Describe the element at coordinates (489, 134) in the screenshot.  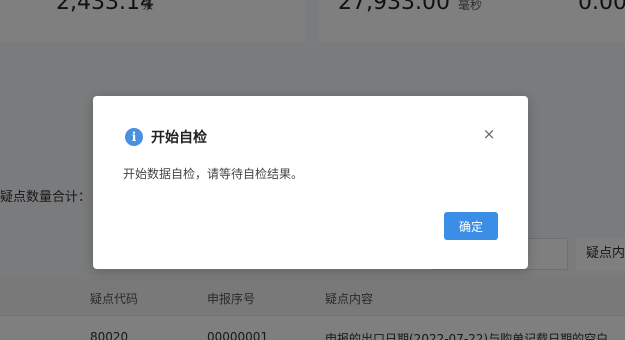
I see `close-icon: ×` at that location.